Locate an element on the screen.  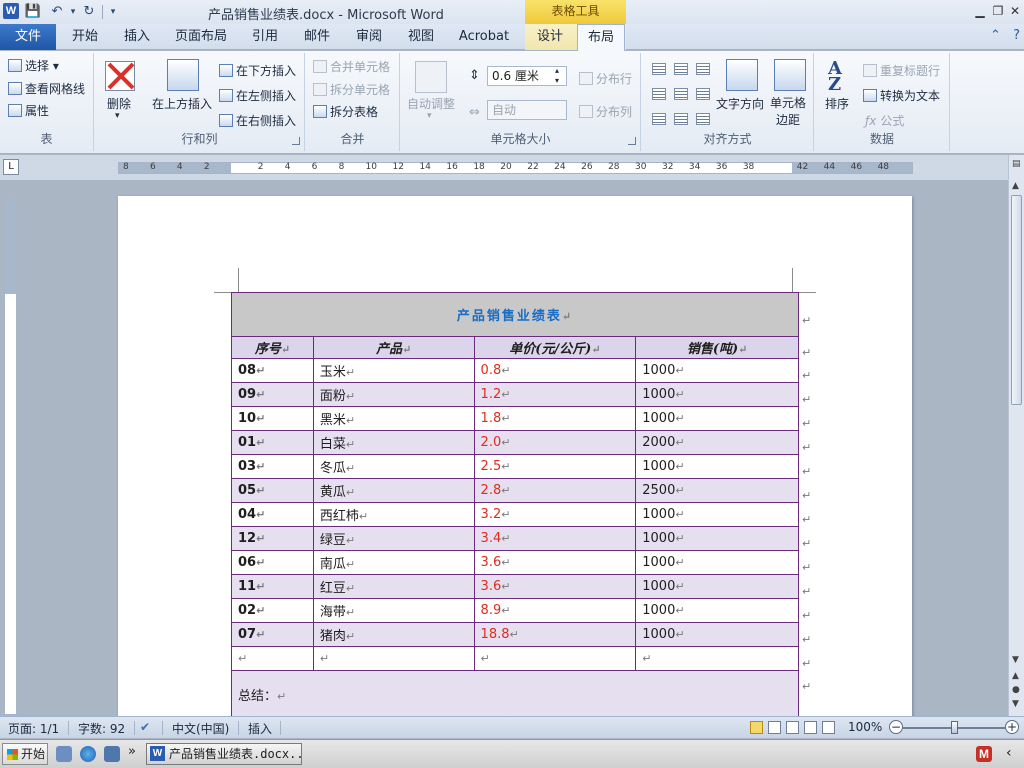
tab-insert: 插入 is located at coordinates (137, 37).